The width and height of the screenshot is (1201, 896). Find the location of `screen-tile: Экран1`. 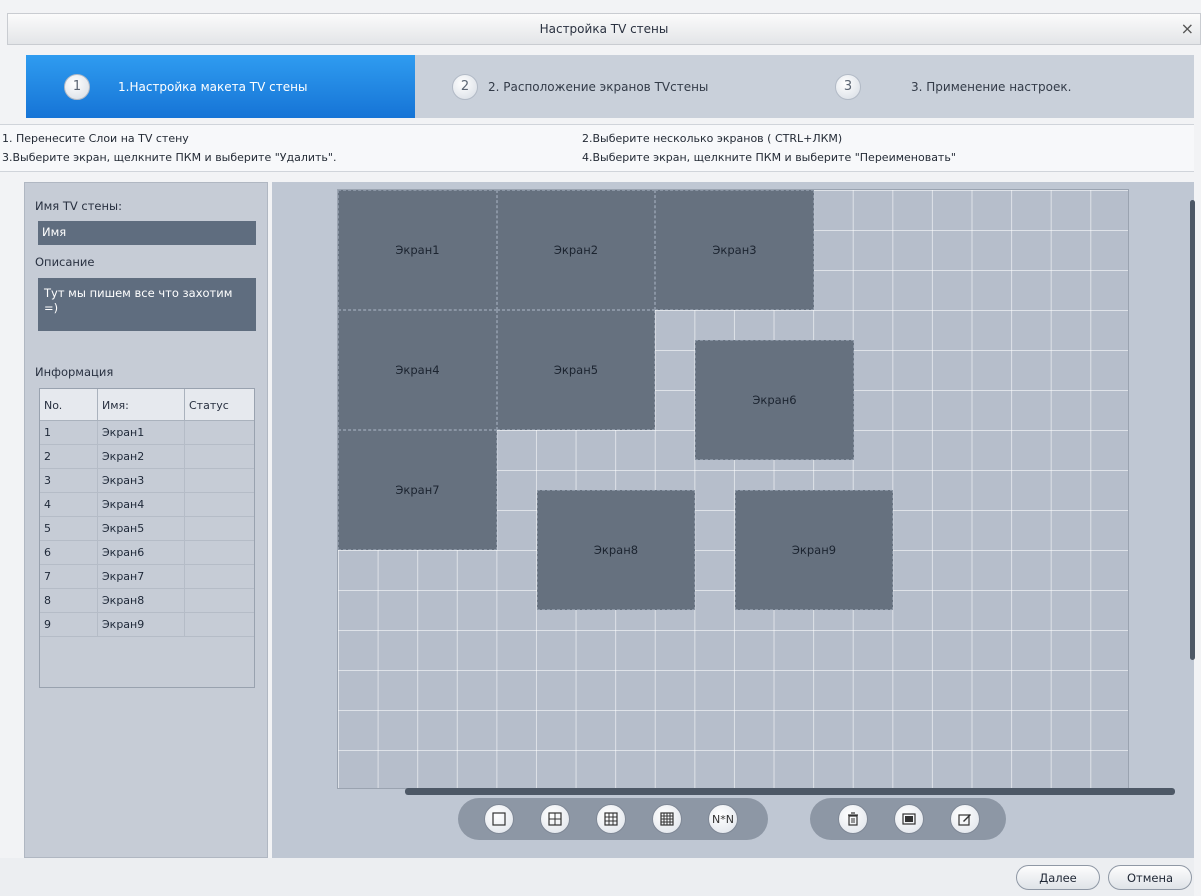

screen-tile: Экран1 is located at coordinates (417, 250).